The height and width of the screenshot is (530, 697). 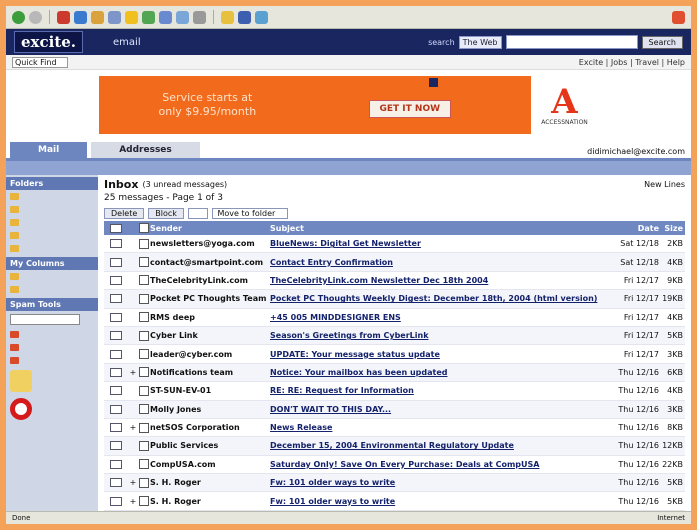 I want to click on message-subject: +45 005 MINDDESIGNER ENS, so click(x=442, y=317).